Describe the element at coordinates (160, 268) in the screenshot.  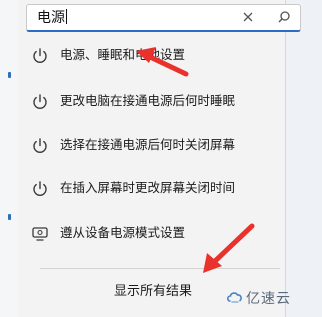
I see `divider` at that location.